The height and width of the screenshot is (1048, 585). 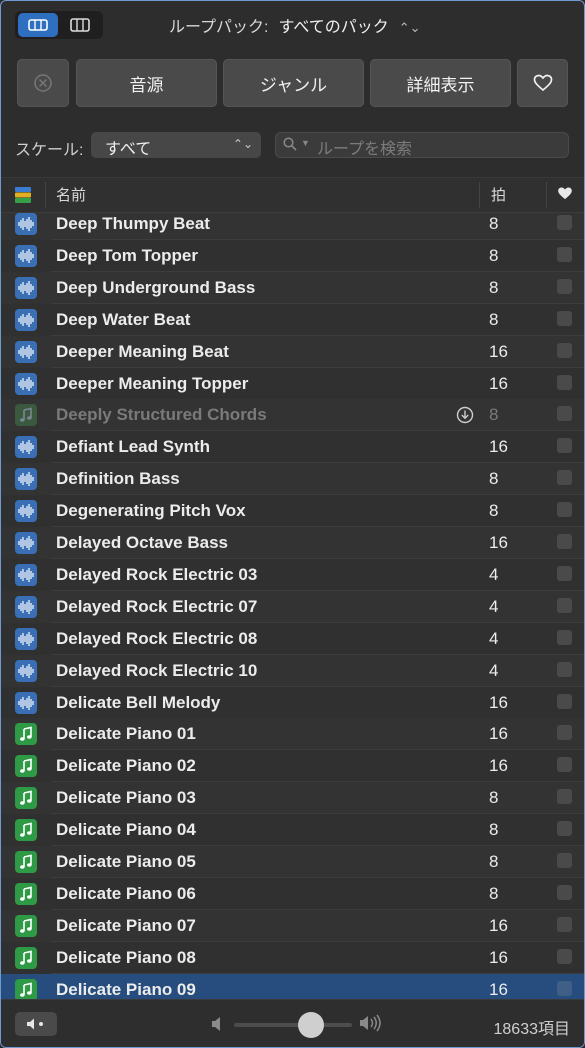 What do you see at coordinates (494, 670) in the screenshot?
I see `loop-beats: 4` at bounding box center [494, 670].